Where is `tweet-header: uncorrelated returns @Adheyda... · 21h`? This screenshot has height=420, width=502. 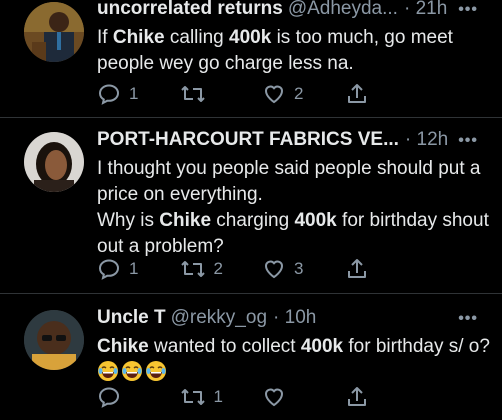
tweet-header: uncorrelated returns @Adheyda... · 21h is located at coordinates (294, 11).